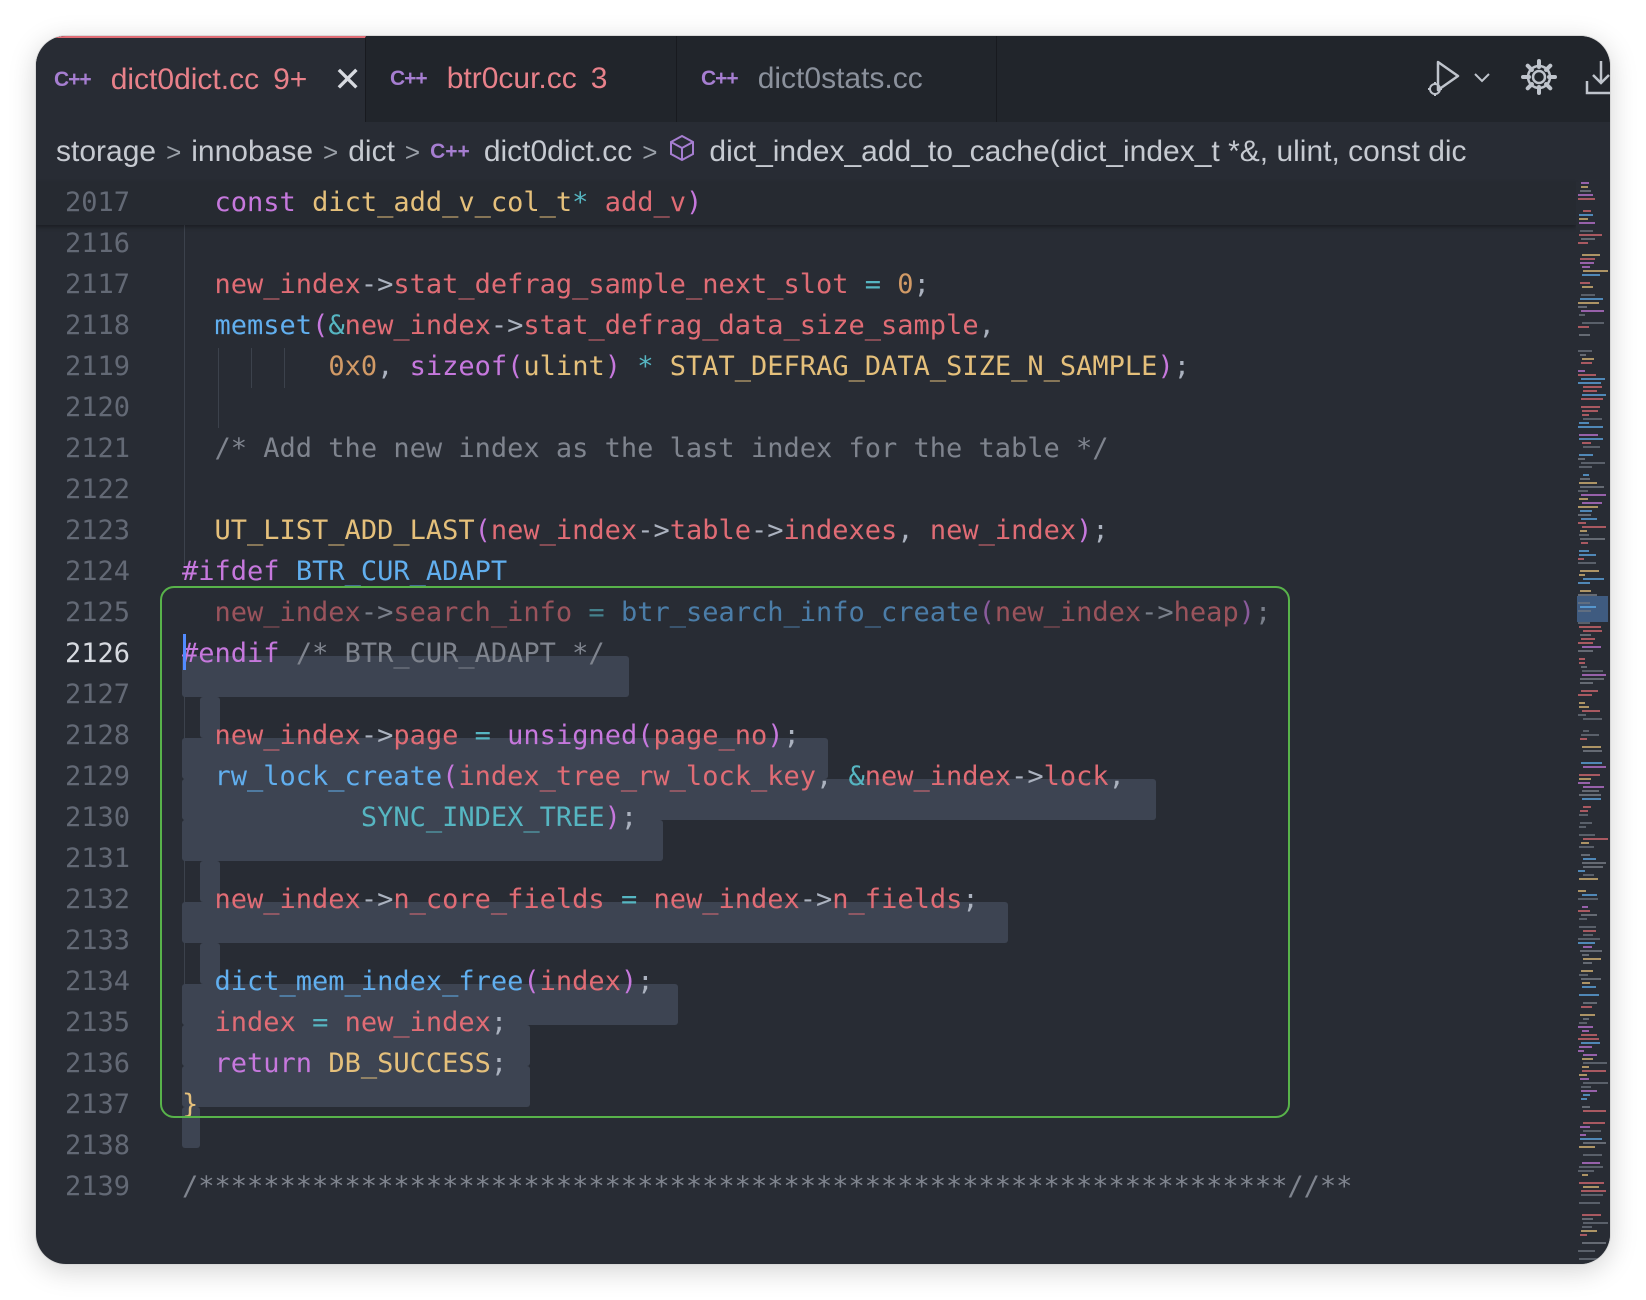 This screenshot has width=1646, height=1300. Describe the element at coordinates (201, 79) in the screenshot. I see `tab-dict0dict: C++ dict0dict.cc 9+ ✕` at that location.